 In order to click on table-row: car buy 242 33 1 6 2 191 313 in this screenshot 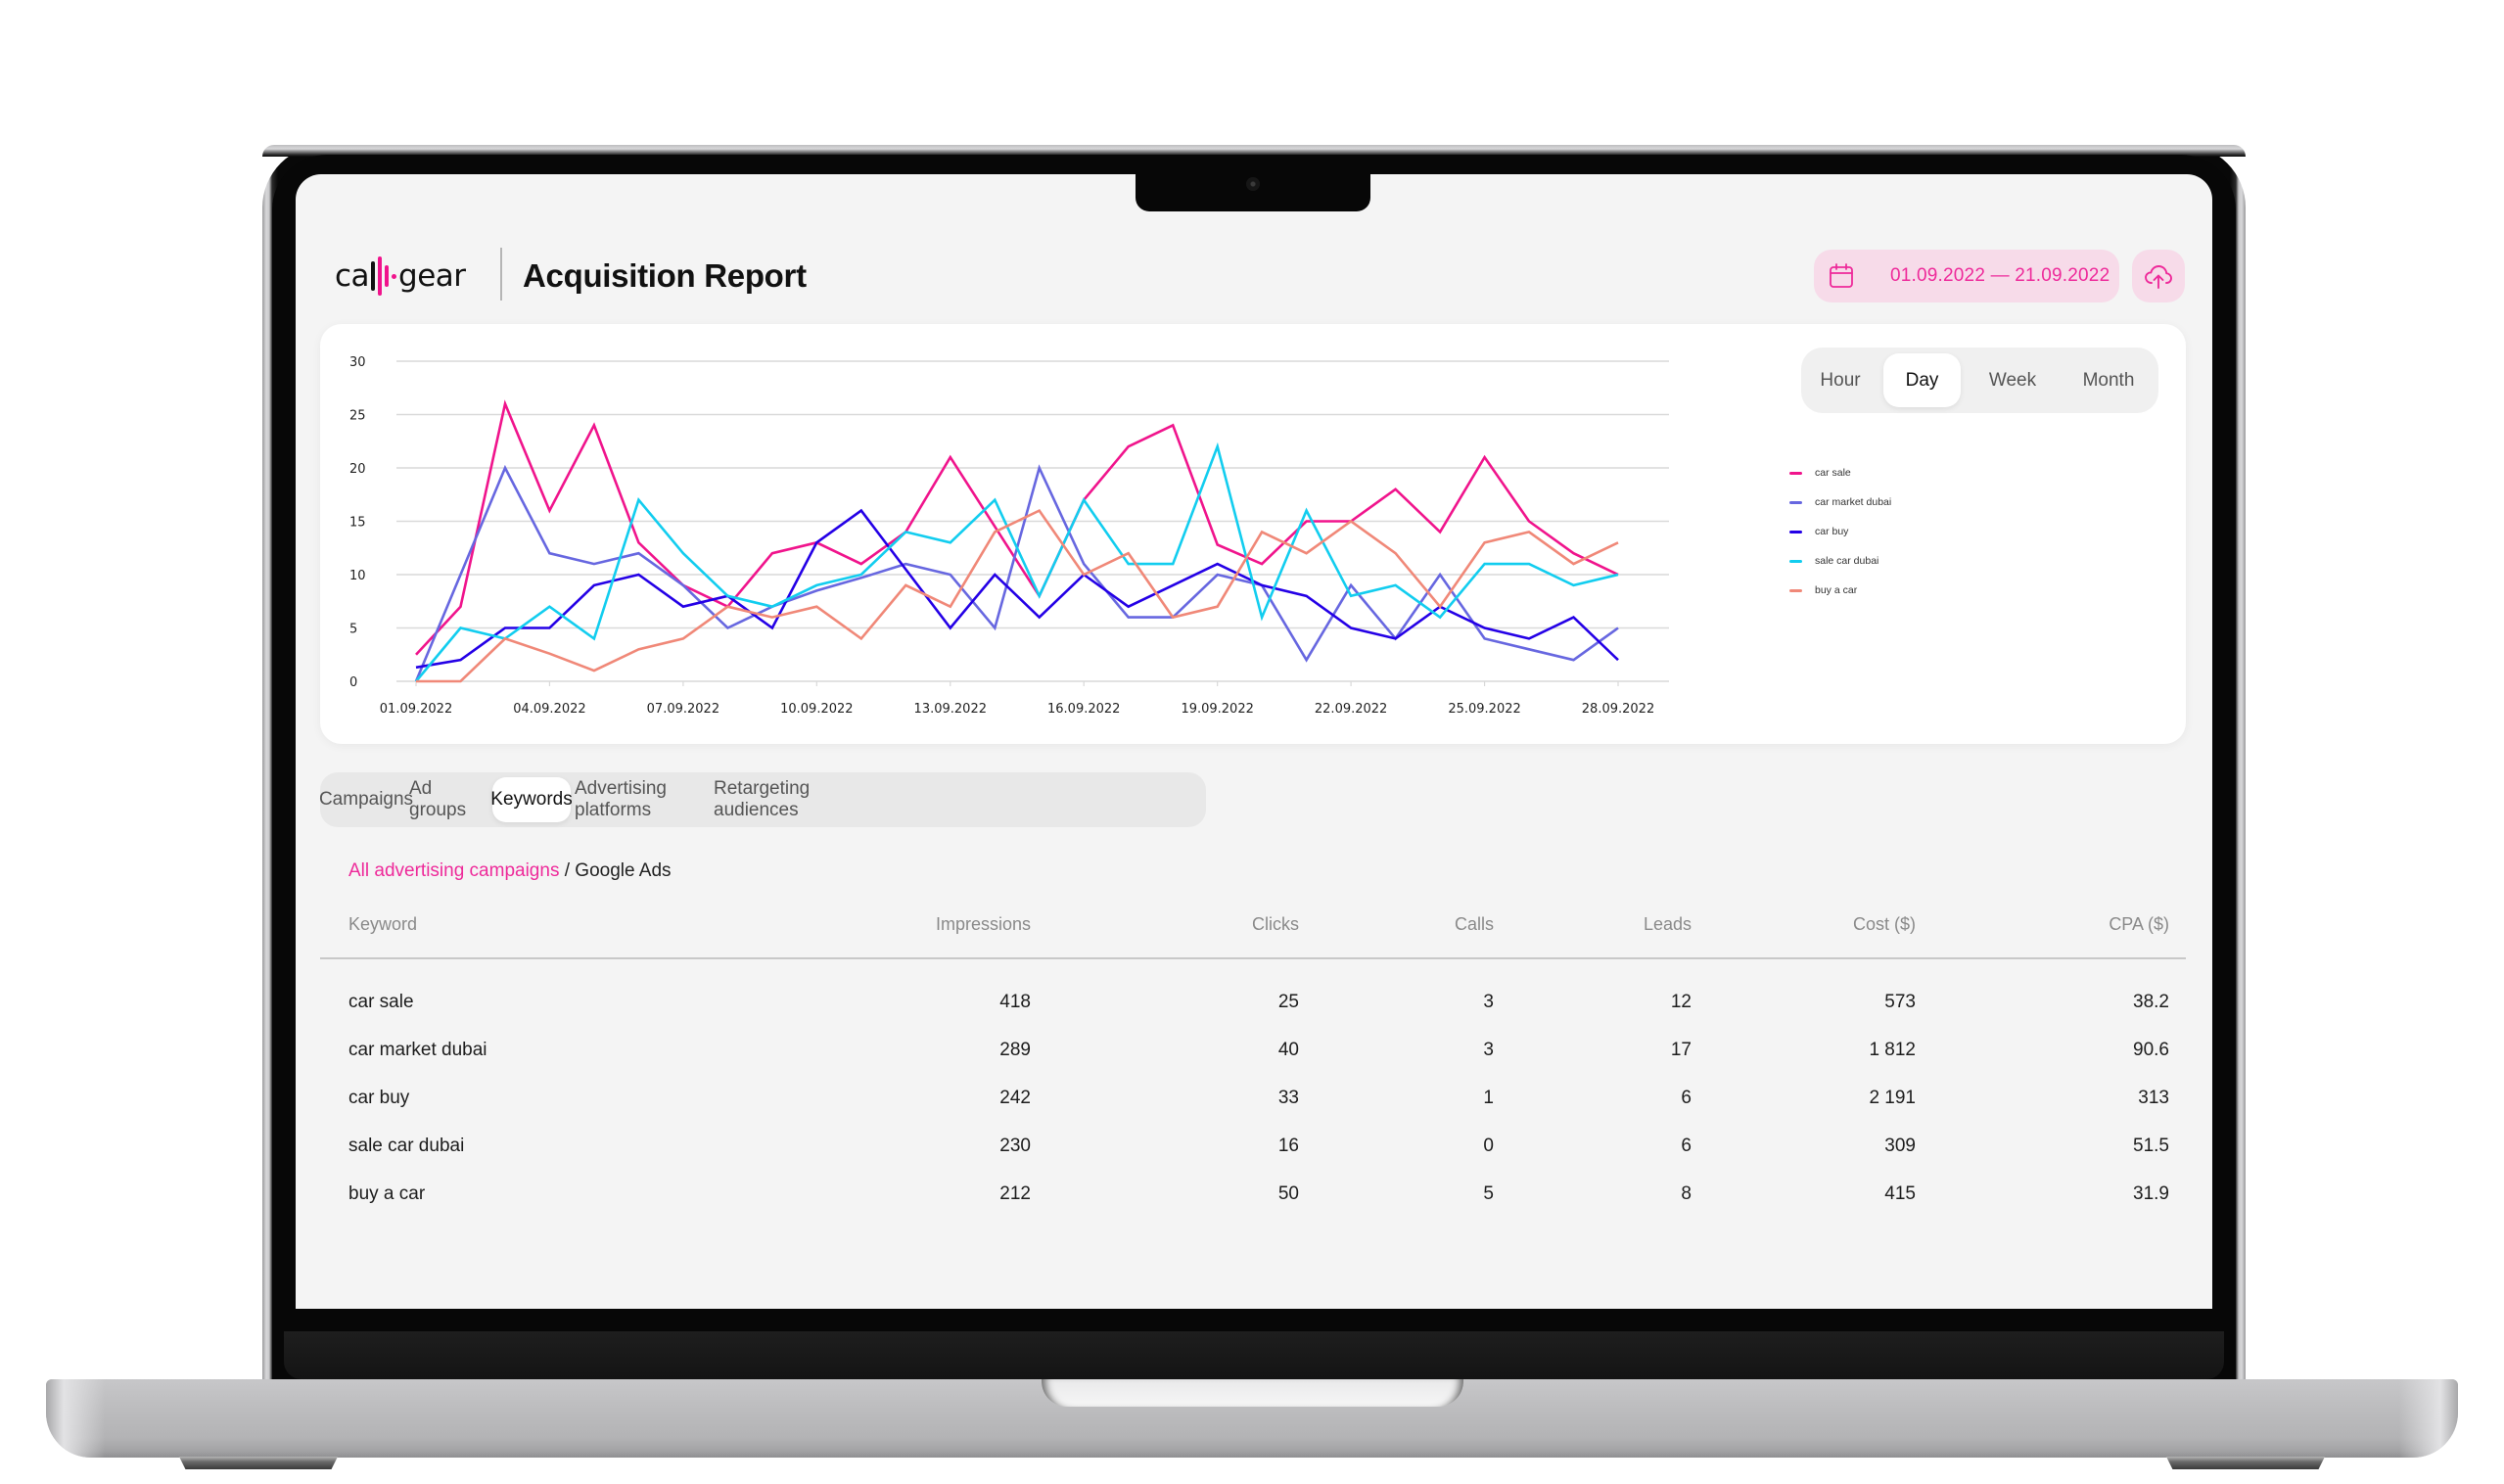, I will do `click(1253, 1098)`.